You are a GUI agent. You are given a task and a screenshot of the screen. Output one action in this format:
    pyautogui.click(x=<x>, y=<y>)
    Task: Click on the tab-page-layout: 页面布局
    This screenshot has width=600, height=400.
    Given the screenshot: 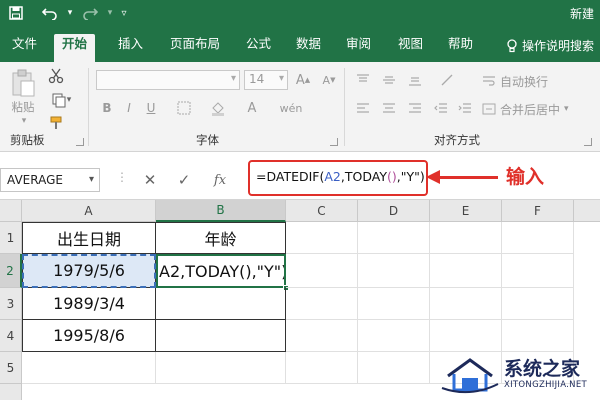 What is the action you would take?
    pyautogui.click(x=195, y=48)
    